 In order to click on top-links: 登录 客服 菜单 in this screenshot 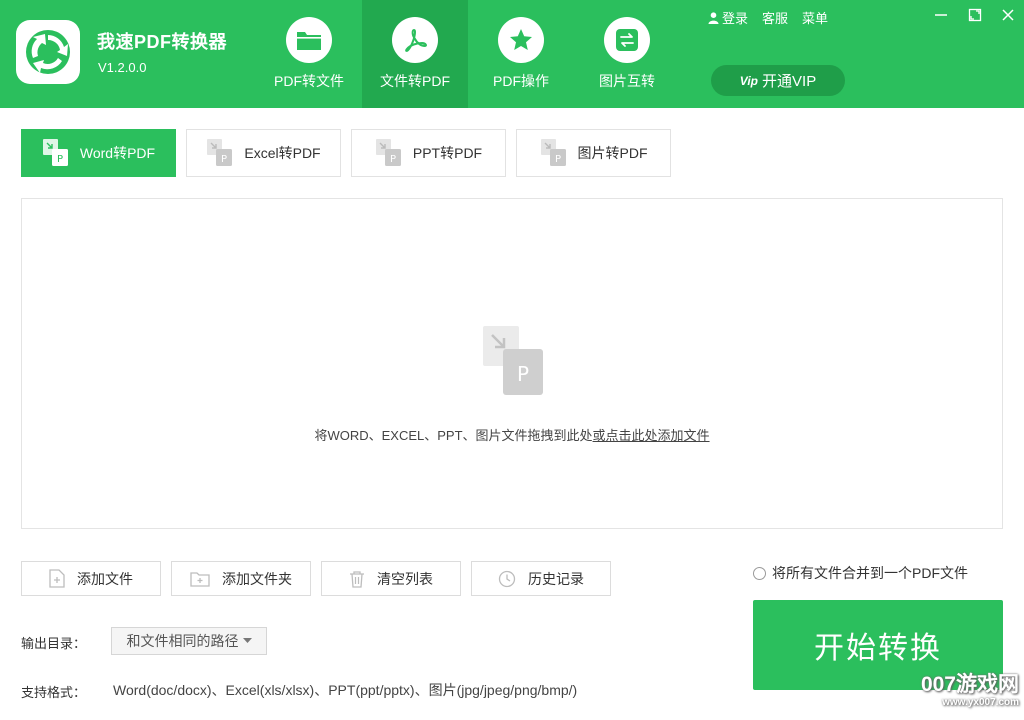, I will do `click(768, 17)`.